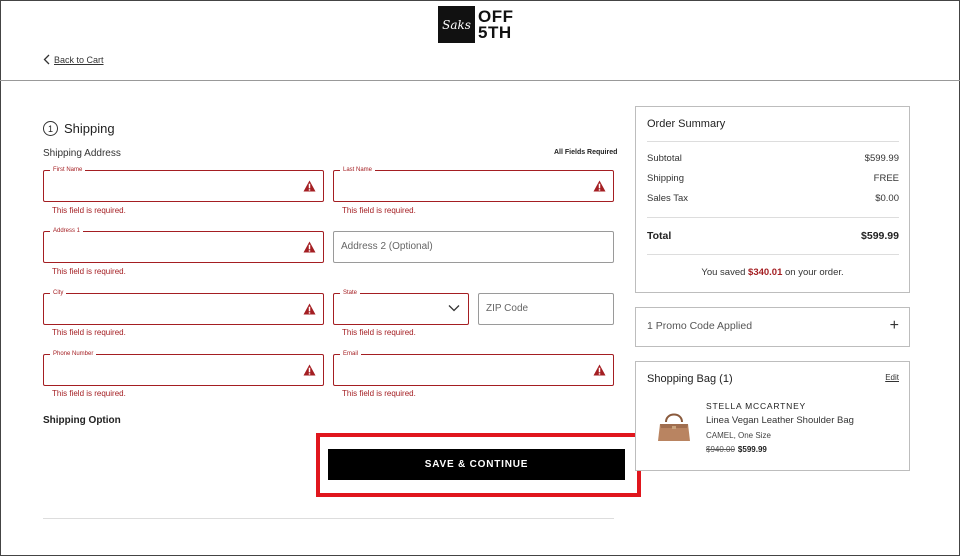 This screenshot has width=960, height=556. What do you see at coordinates (67, 231) in the screenshot?
I see `address-1-label: Address 1` at bounding box center [67, 231].